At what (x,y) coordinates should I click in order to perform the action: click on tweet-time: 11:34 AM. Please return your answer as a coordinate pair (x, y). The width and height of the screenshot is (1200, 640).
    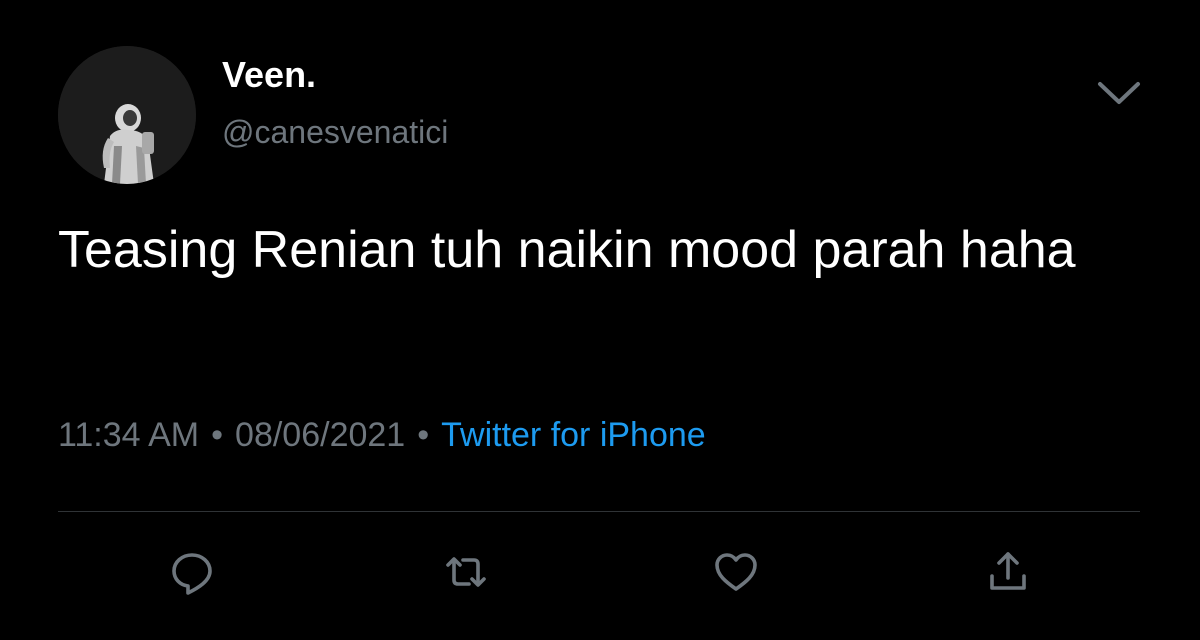
    Looking at the image, I should click on (129, 435).